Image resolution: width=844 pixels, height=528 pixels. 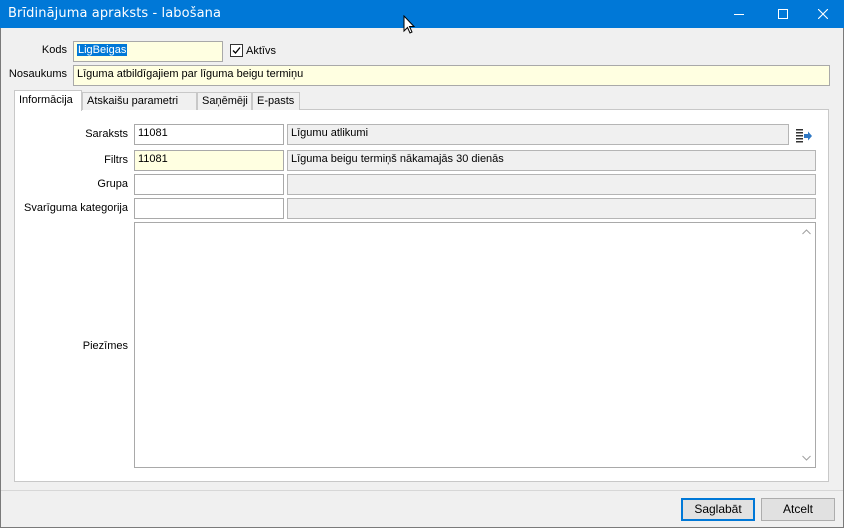 I want to click on tab-sanemeji: Saņēmēji, so click(x=224, y=101).